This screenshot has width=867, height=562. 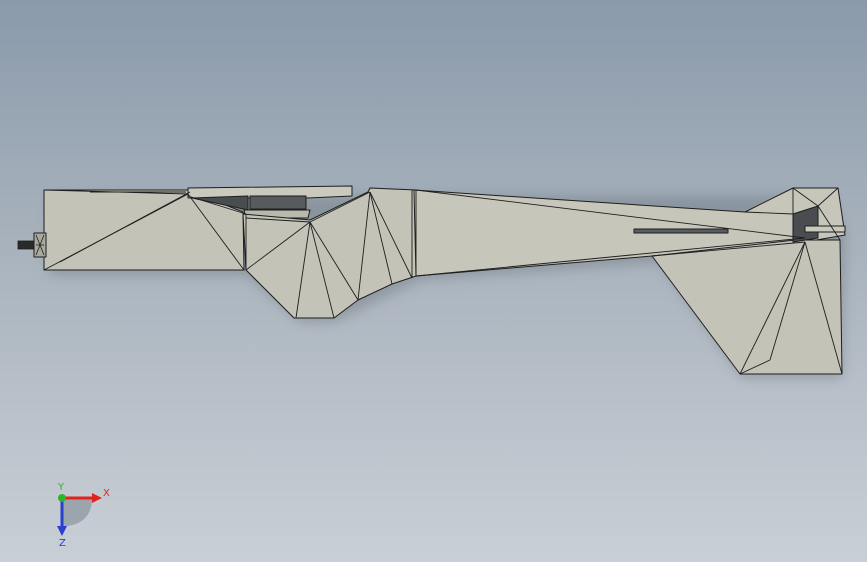 I want to click on y-axis-label: Y, so click(x=61, y=487).